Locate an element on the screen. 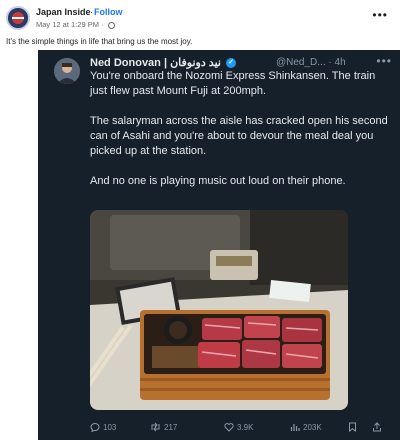 Image resolution: width=400 pixels, height=440 pixels. tweet-author-avatar is located at coordinates (67, 71).